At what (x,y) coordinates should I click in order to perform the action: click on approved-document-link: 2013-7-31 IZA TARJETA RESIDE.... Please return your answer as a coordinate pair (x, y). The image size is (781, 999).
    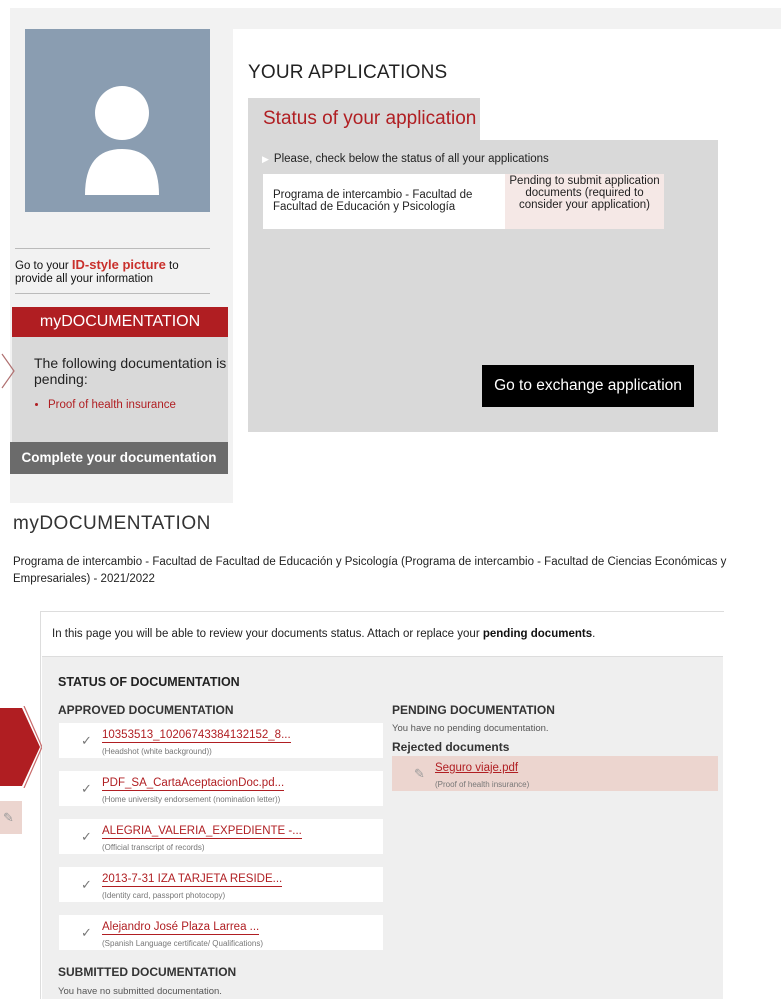
    Looking at the image, I should click on (192, 880).